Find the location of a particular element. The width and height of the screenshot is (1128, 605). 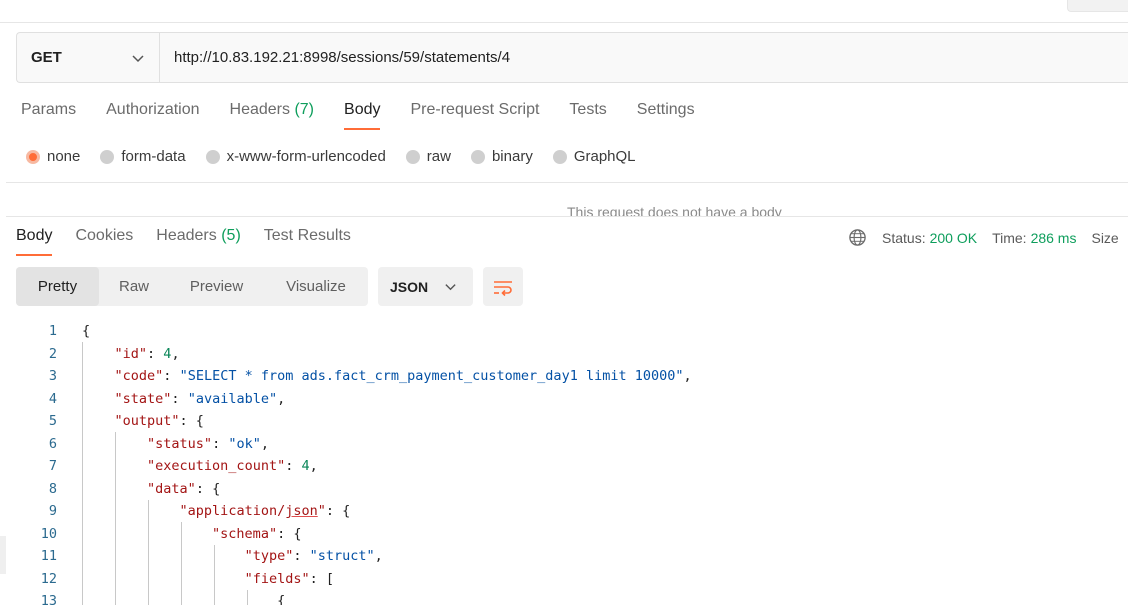

line-number: 13 is located at coordinates (48, 599).